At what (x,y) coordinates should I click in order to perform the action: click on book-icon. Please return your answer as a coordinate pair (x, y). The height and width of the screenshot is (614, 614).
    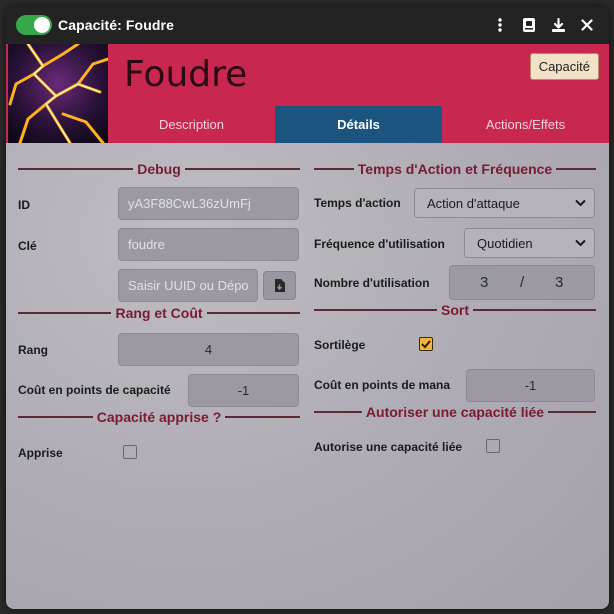
    Looking at the image, I should click on (529, 25).